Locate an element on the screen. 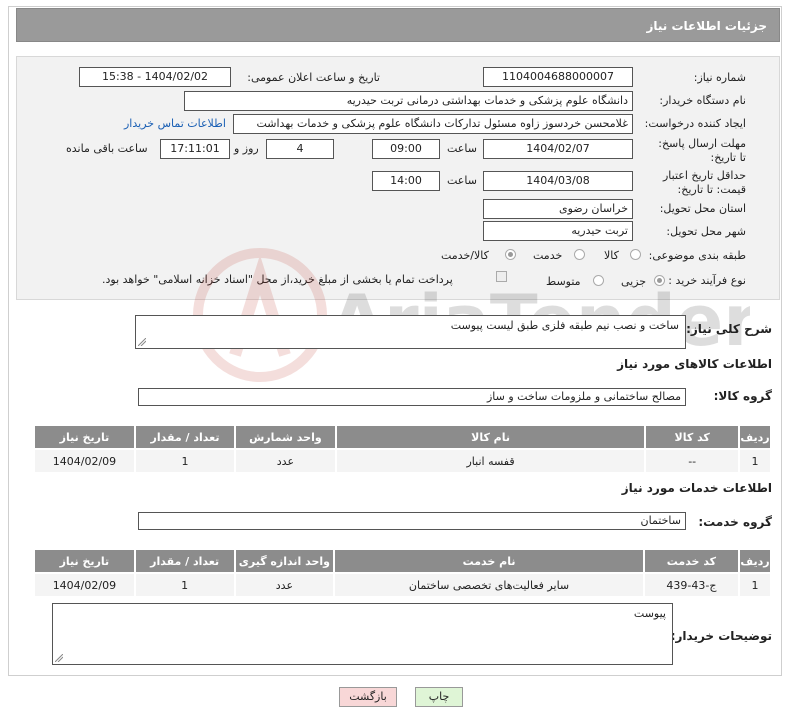  validity-time-label: ساعت is located at coordinates (462, 180).